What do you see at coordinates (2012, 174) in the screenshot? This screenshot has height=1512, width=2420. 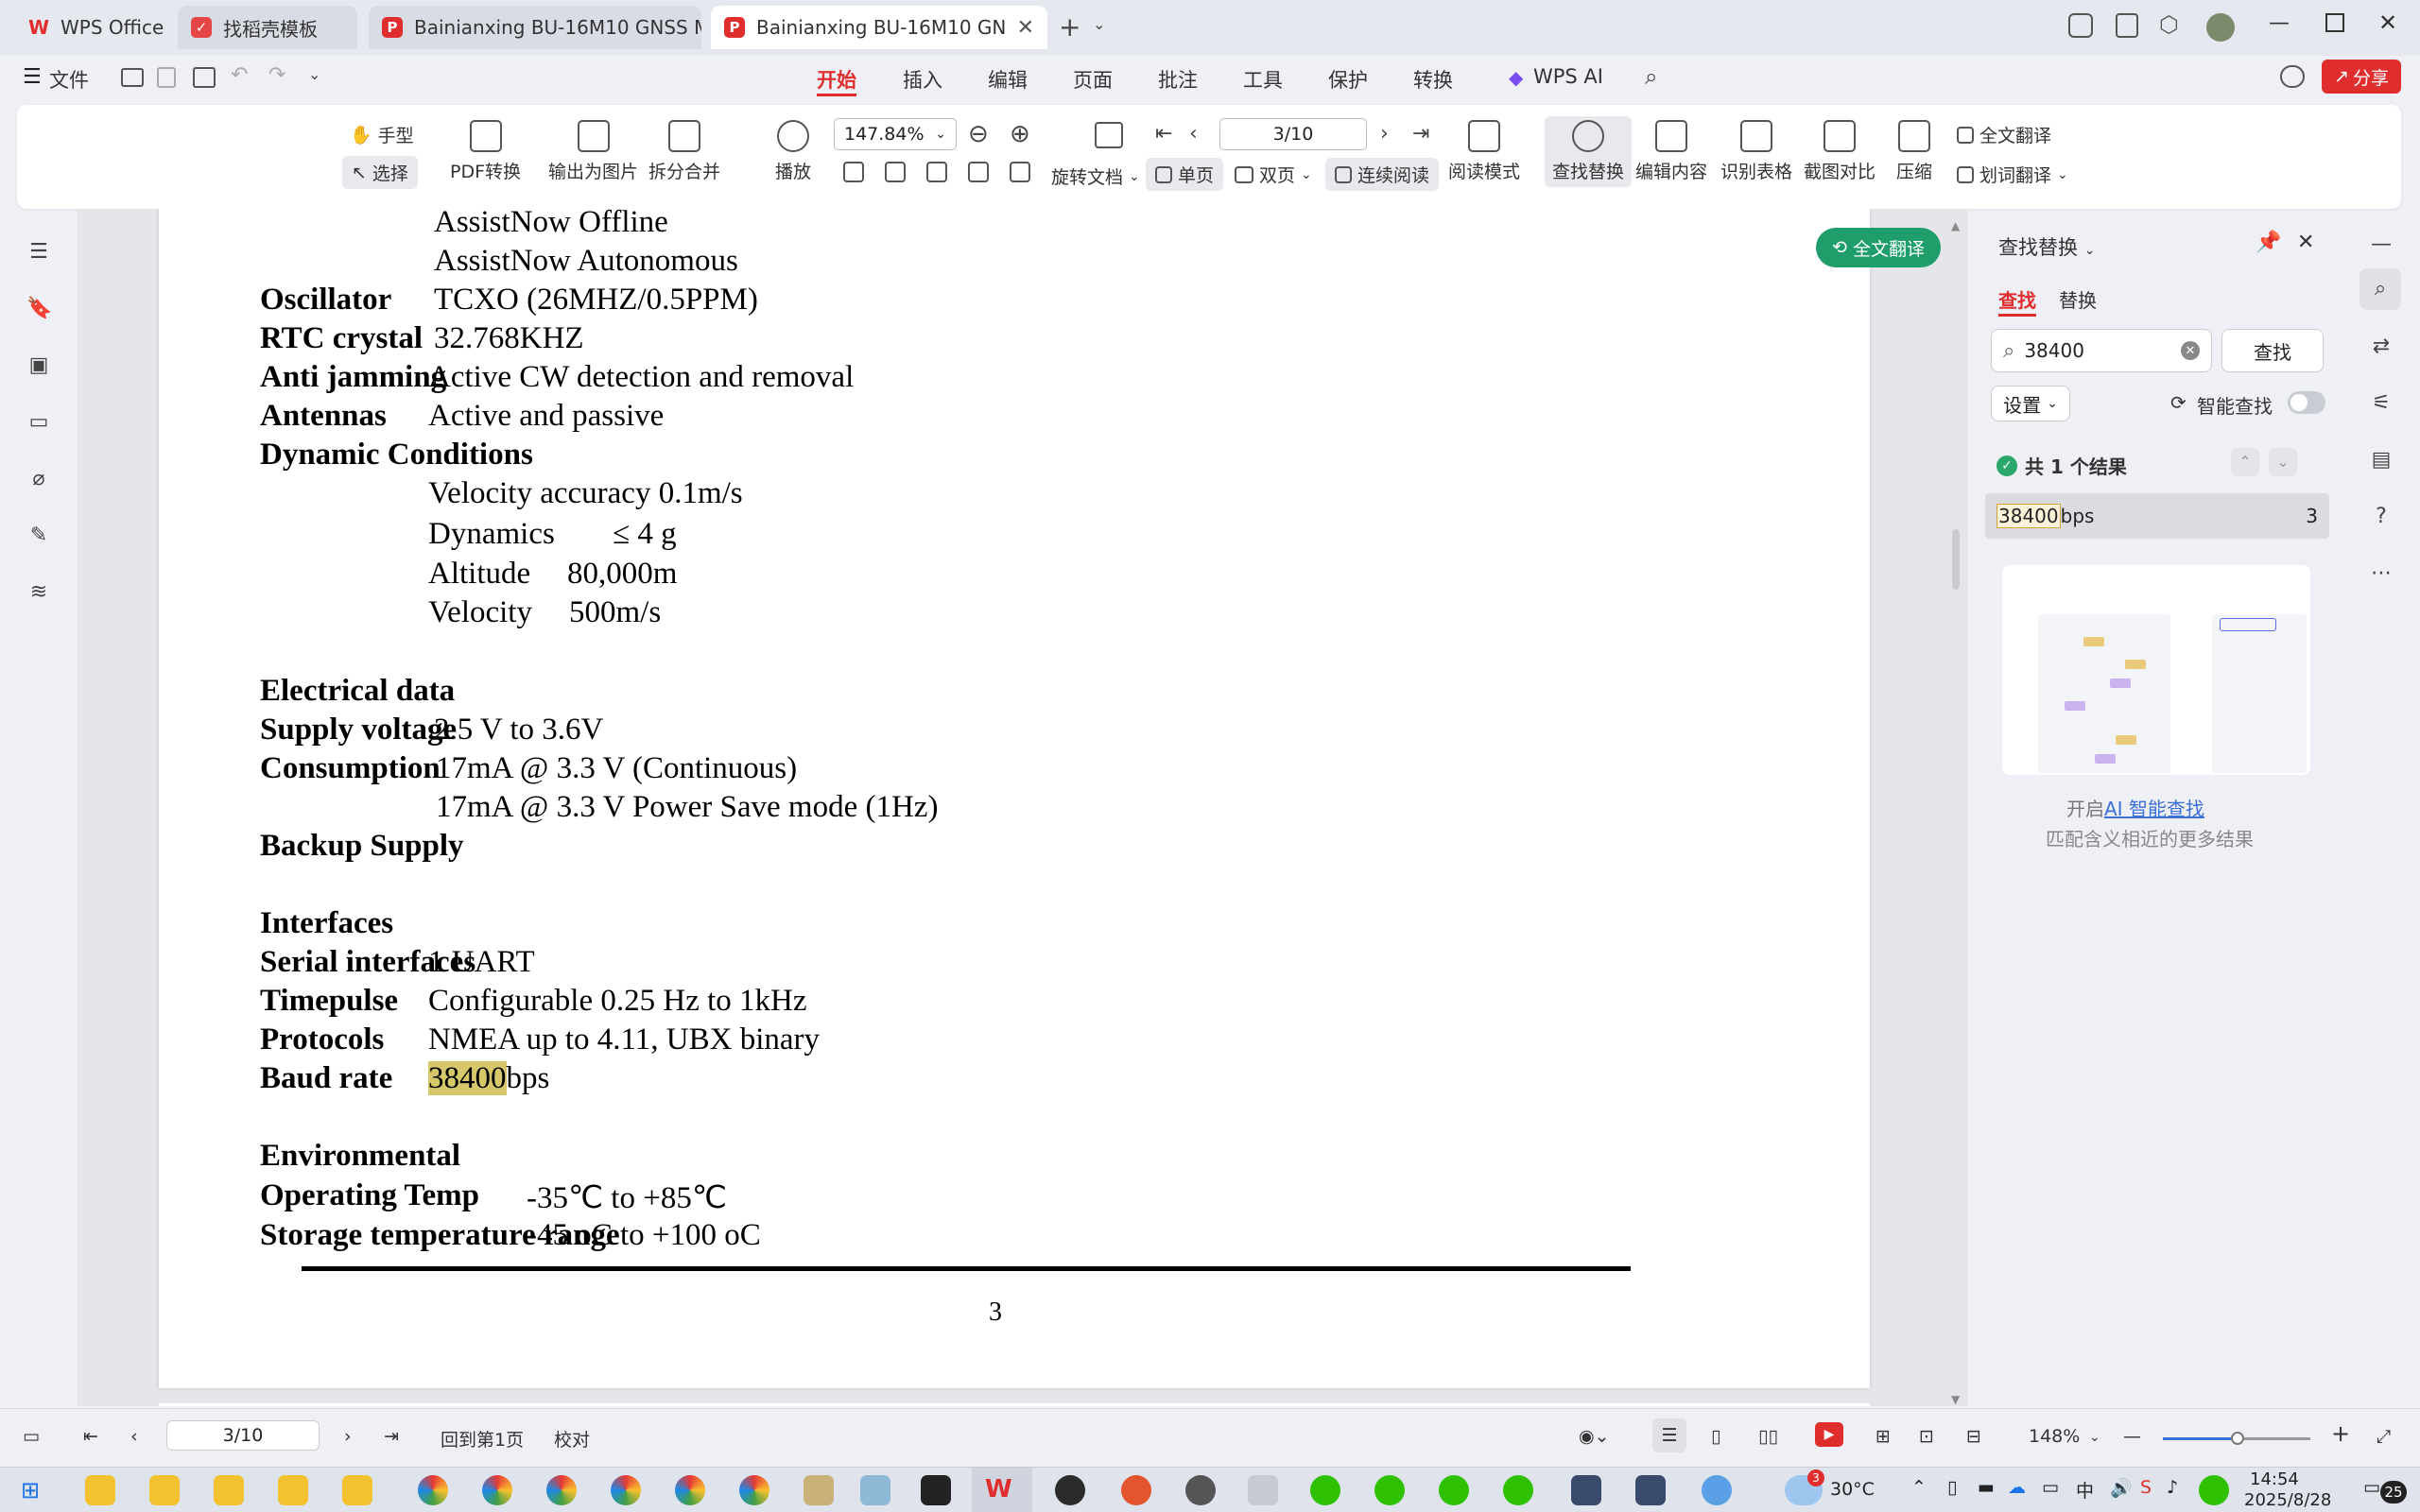 I see `word-translate-button: 划词翻译 ⌄` at bounding box center [2012, 174].